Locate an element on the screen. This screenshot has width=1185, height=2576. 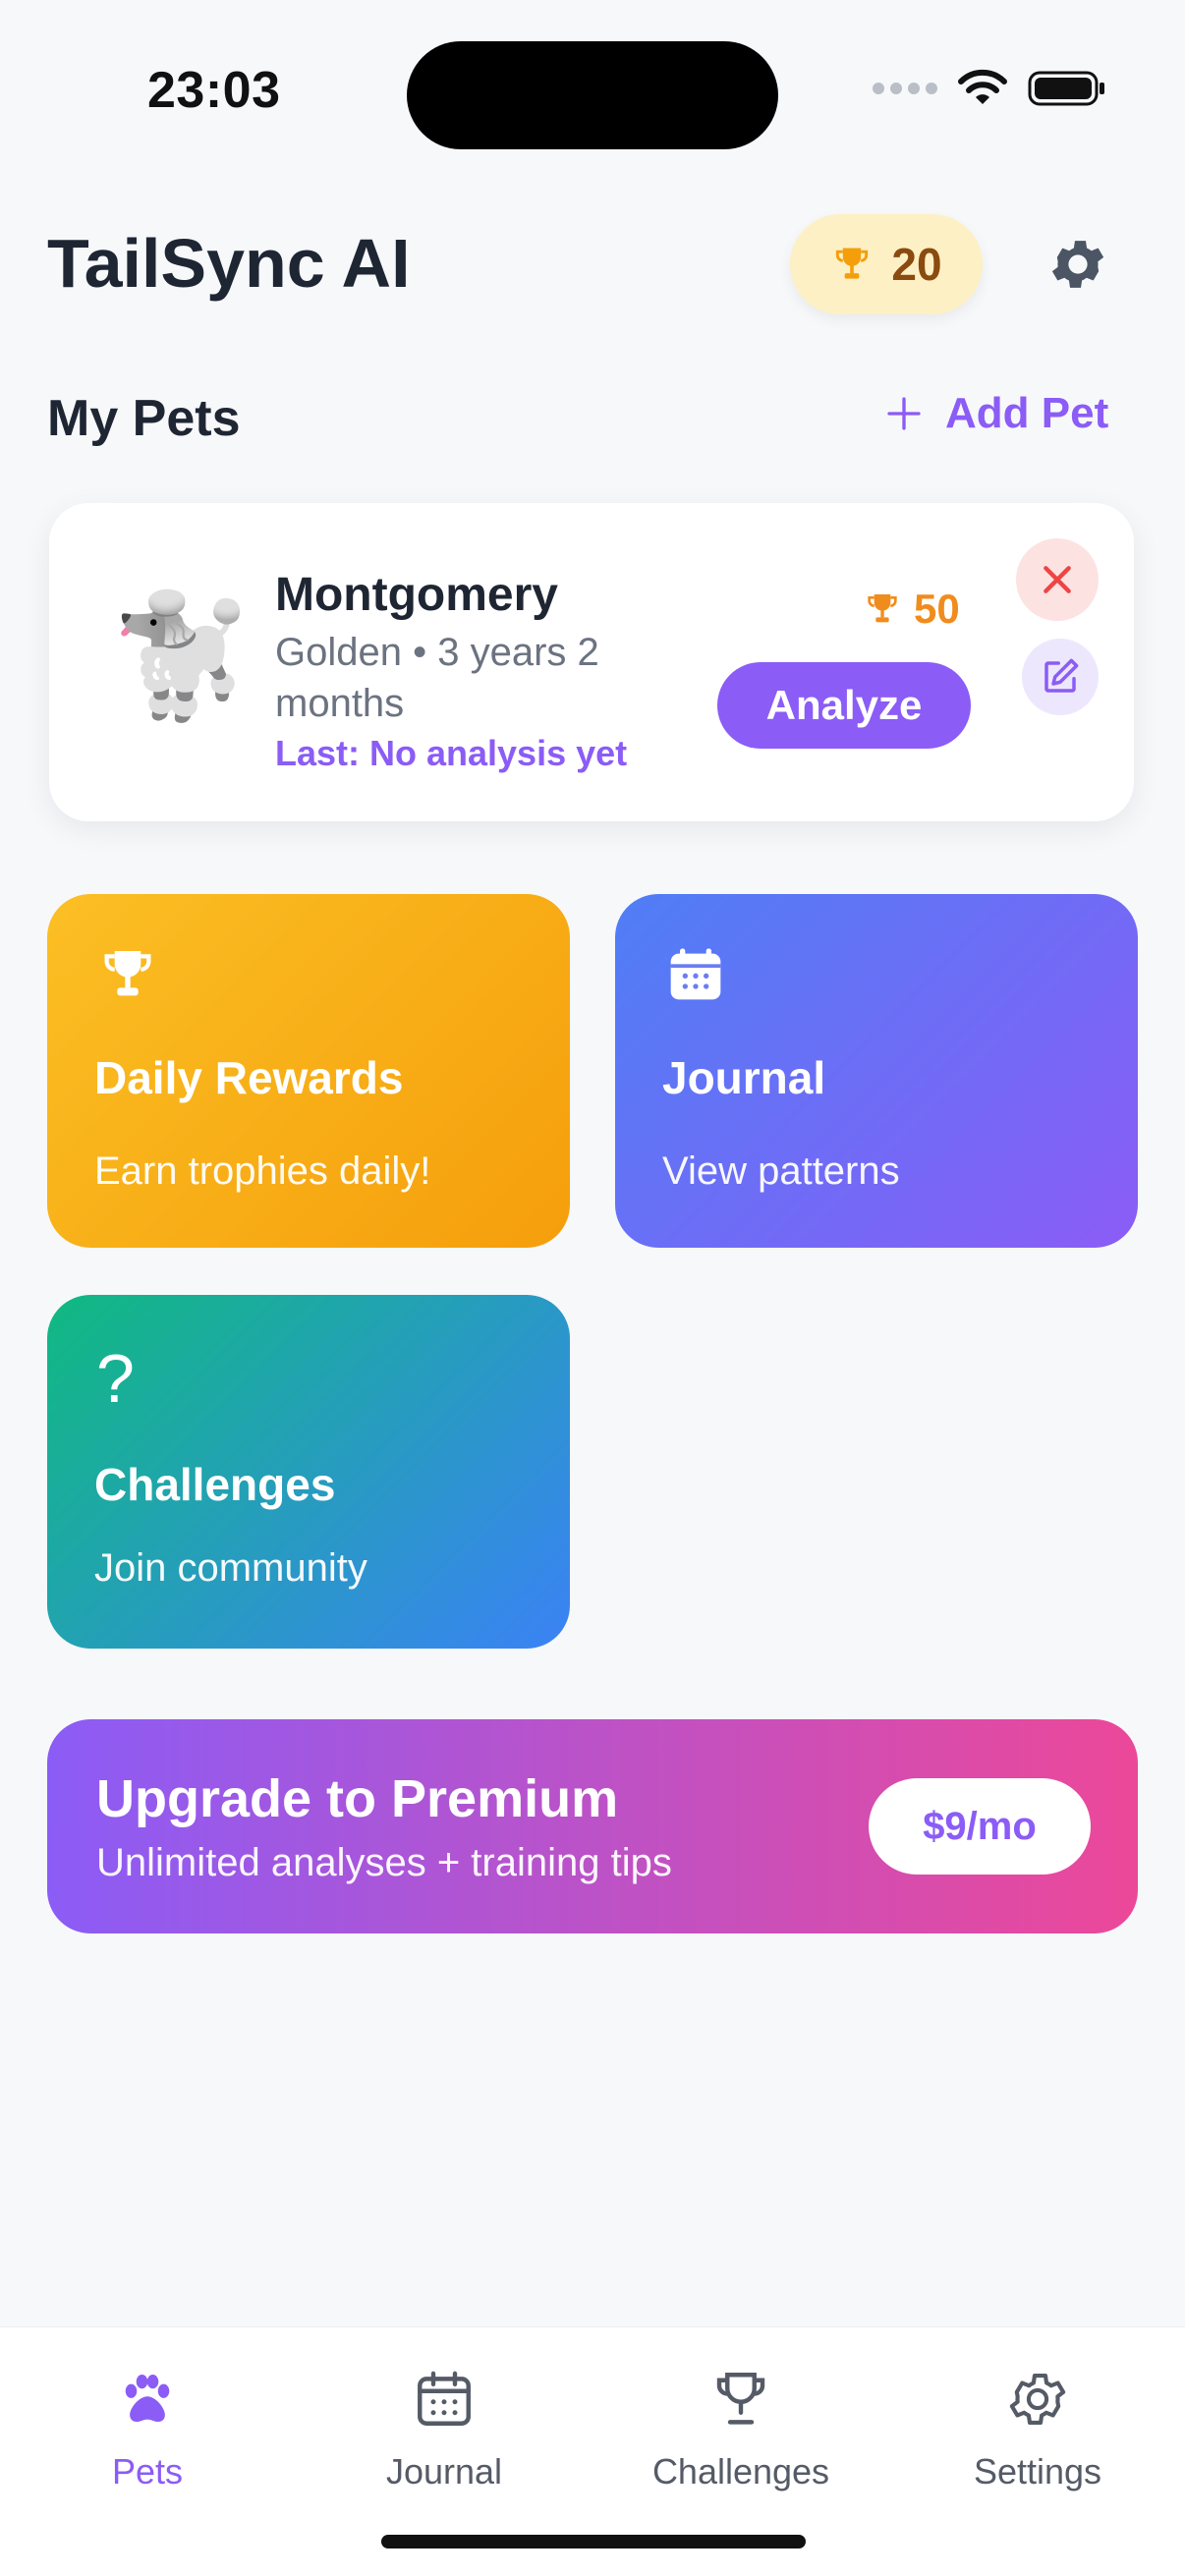
status-time: 23:03 is located at coordinates (214, 90).